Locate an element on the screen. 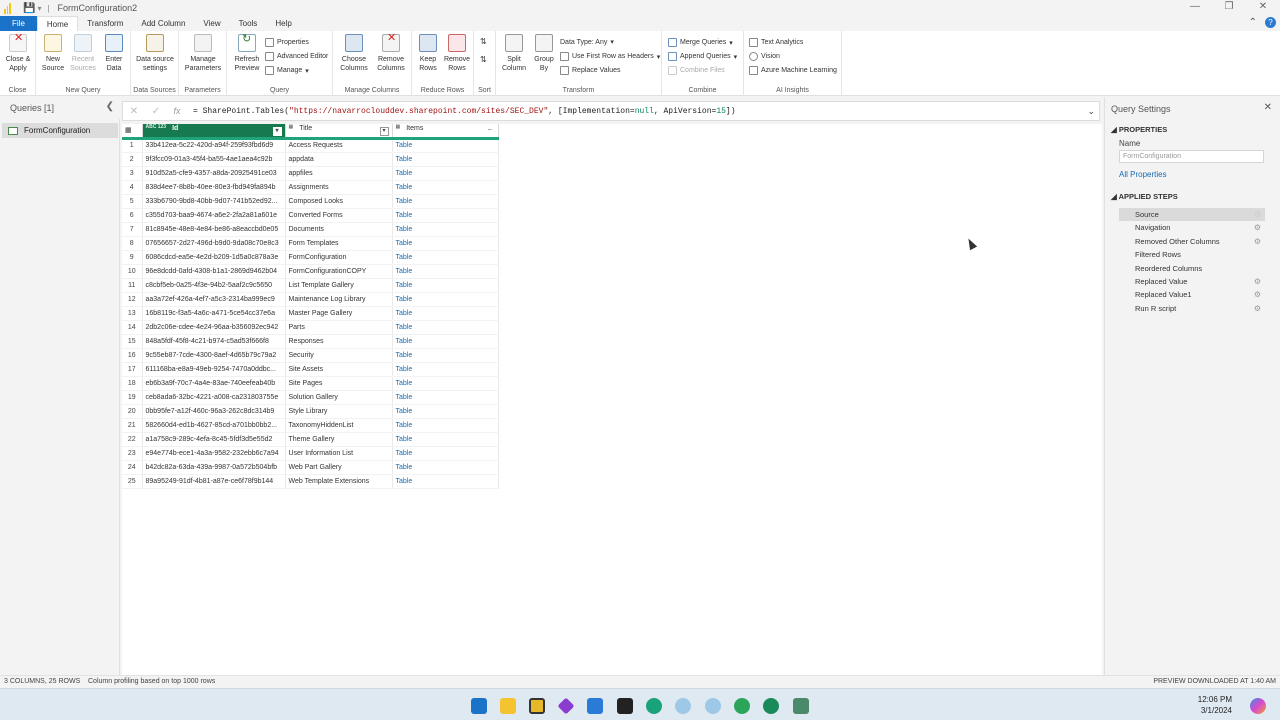 The width and height of the screenshot is (1280, 720). cell-id: 9c55eb87-7cde-4300-8aef-4d65b79c79a2 is located at coordinates (214, 355).